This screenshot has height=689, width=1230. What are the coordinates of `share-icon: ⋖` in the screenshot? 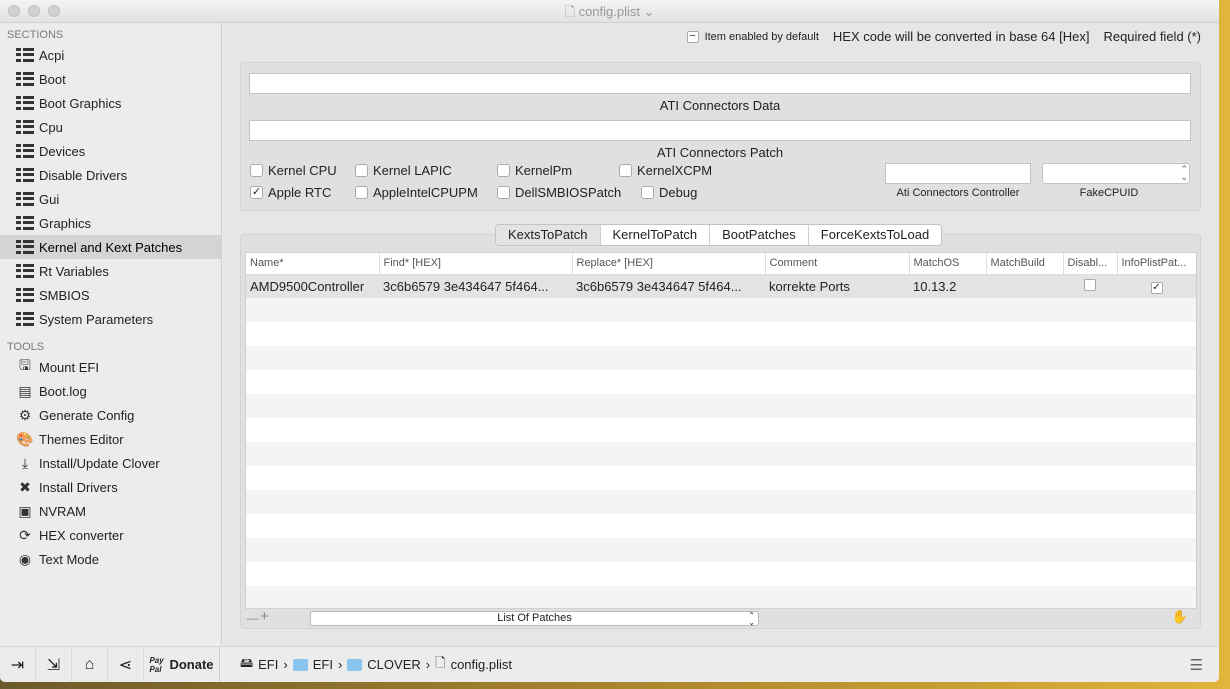 It's located at (126, 664).